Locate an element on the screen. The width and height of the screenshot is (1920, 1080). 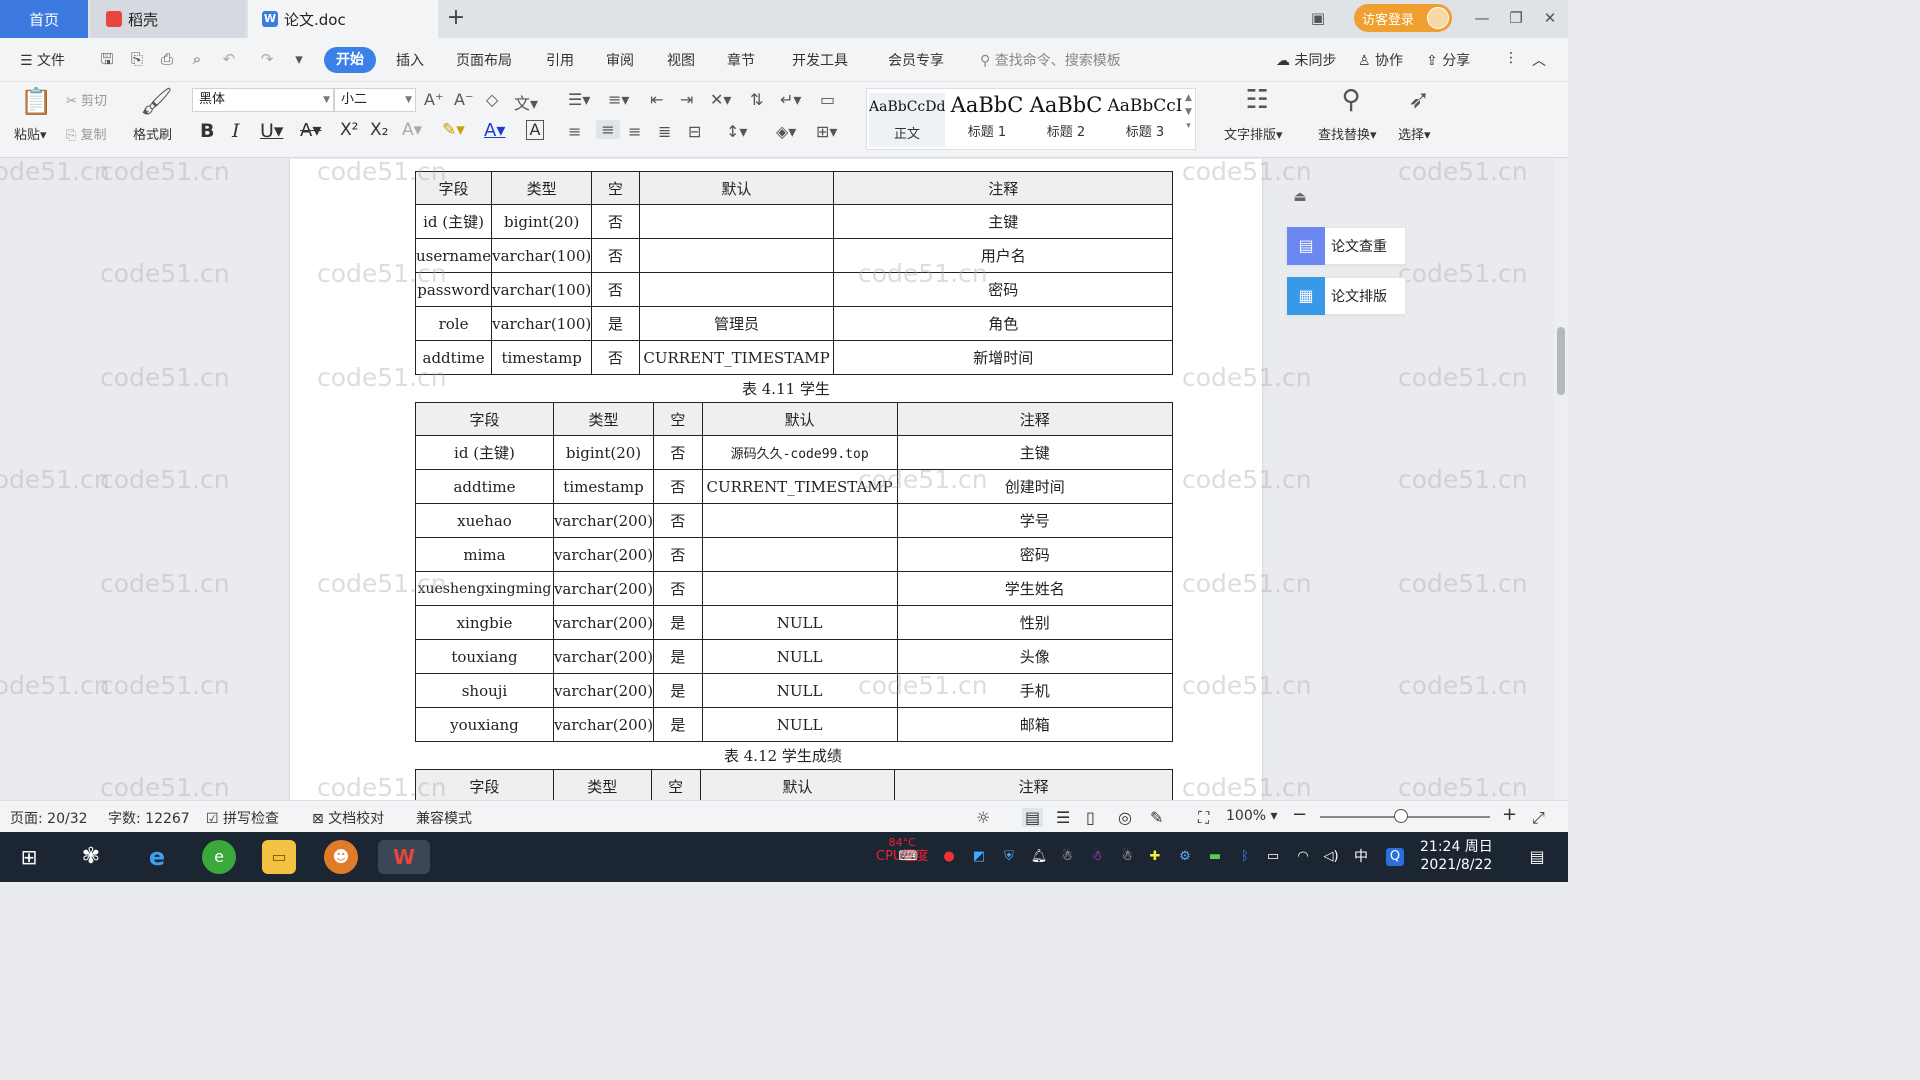
fullscreen-icon: ⤢ is located at coordinates (1538, 818).